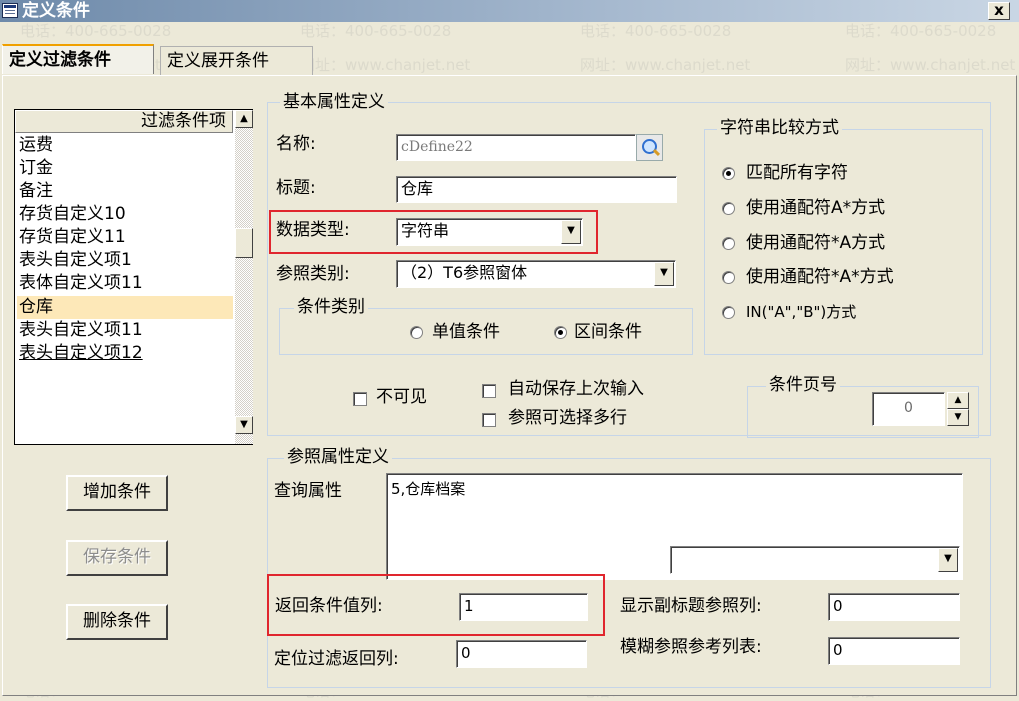 The image size is (1019, 701). Describe the element at coordinates (401, 397) in the screenshot. I see `invisible-label: 不可见` at that location.